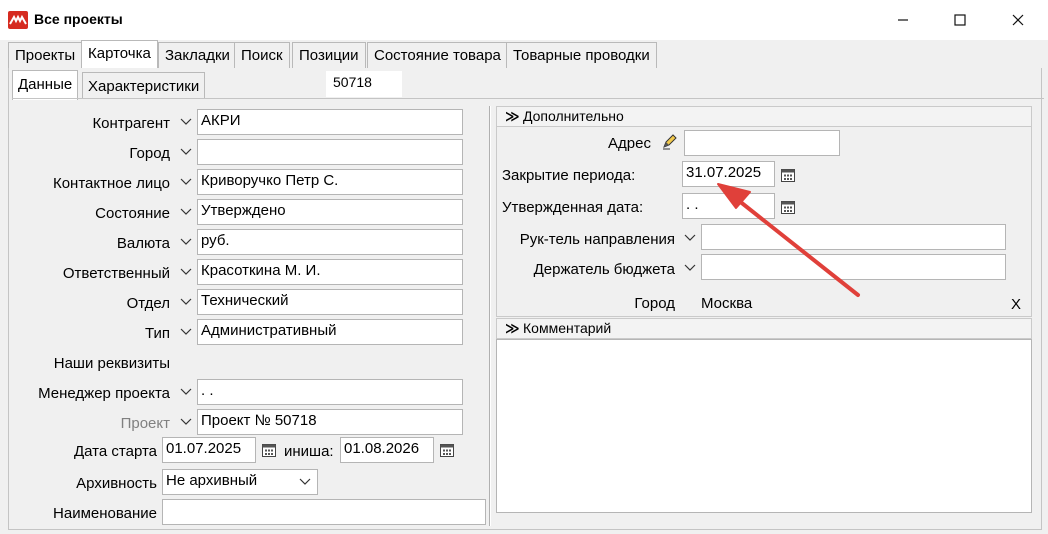  I want to click on project-field: Проект № 50718, so click(330, 422).